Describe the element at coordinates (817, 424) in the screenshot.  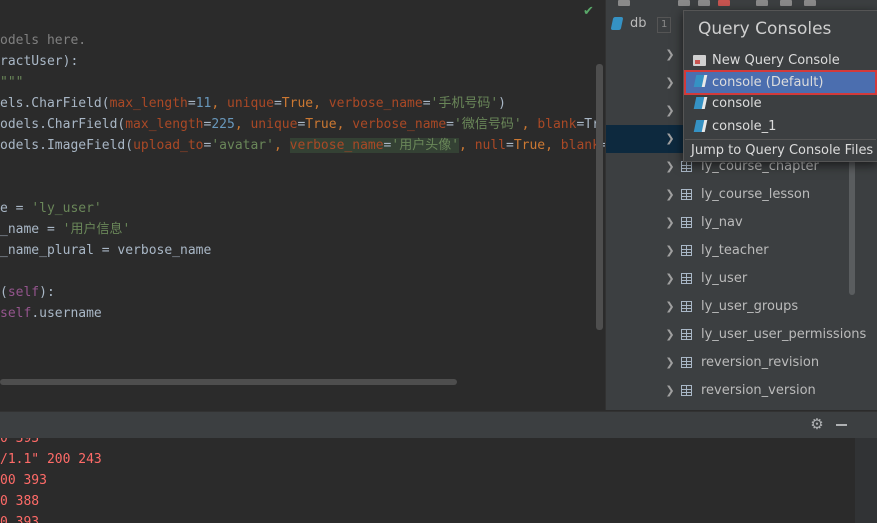
I see `gear-icon: ⚙` at that location.